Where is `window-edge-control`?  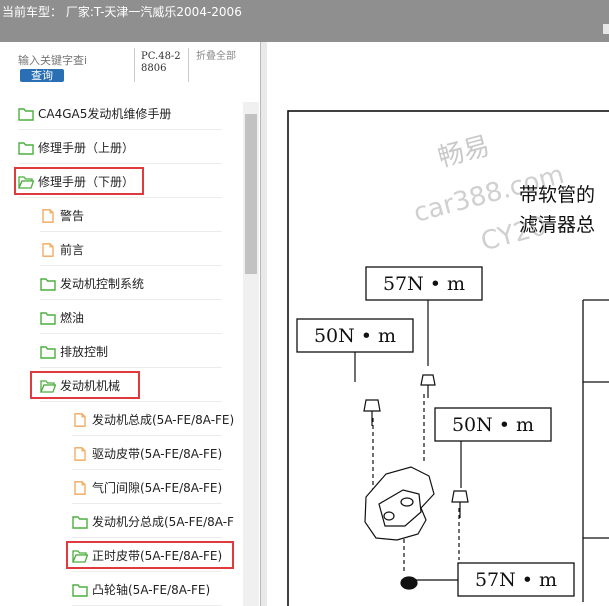
window-edge-control is located at coordinates (606, 29).